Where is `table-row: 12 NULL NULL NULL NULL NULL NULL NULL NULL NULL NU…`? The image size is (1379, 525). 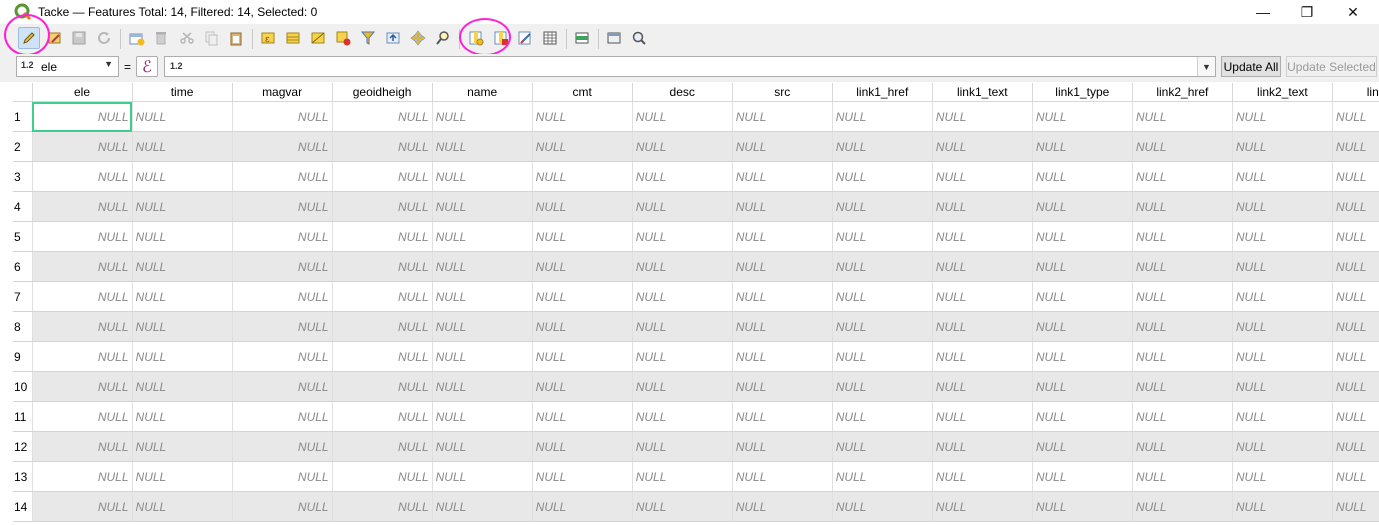 table-row: 12 NULL NULL NULL NULL NULL NULL NULL NULL NULL NU… is located at coordinates (696, 446).